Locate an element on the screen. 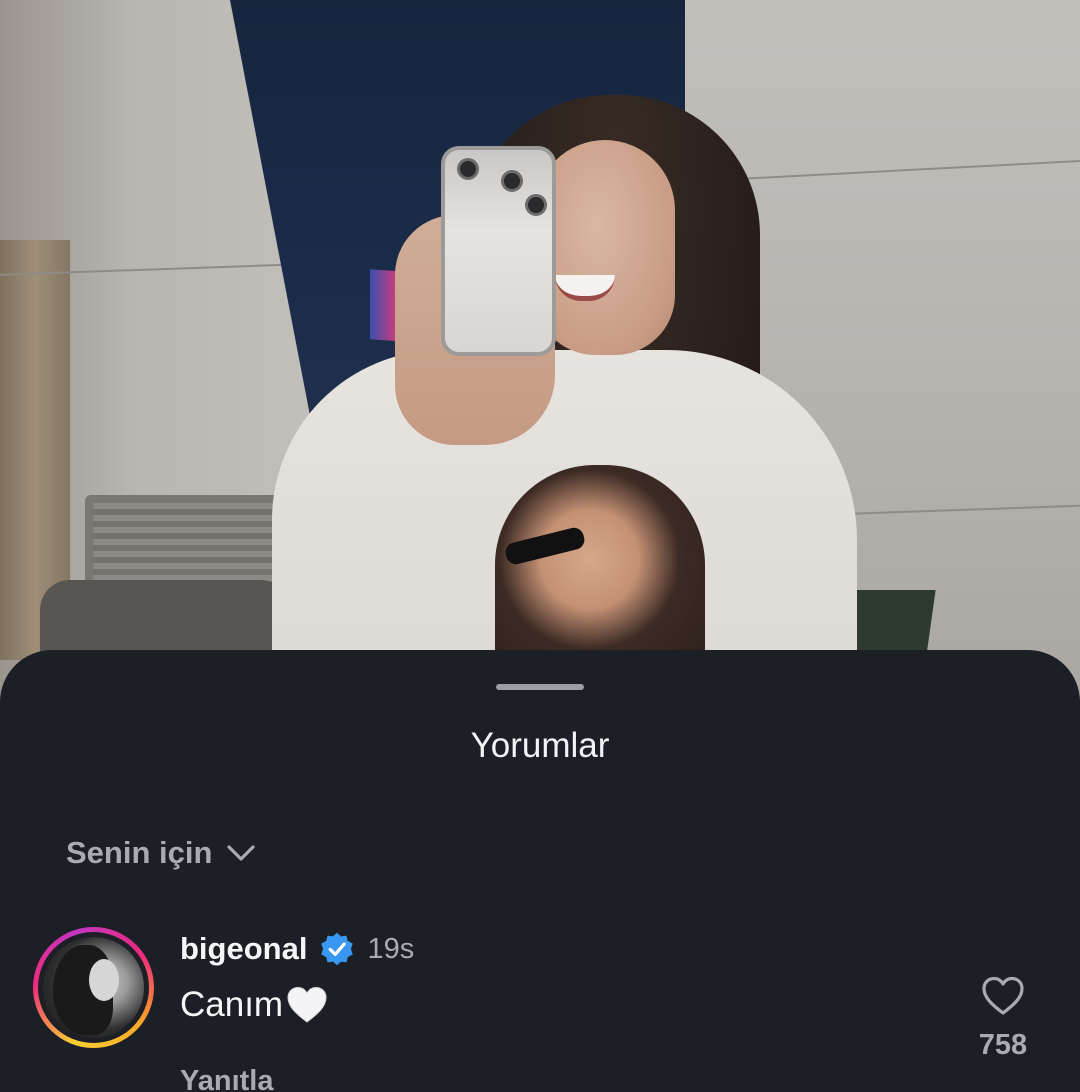 The height and width of the screenshot is (1092, 1080). avatar-gap is located at coordinates (93, 987).